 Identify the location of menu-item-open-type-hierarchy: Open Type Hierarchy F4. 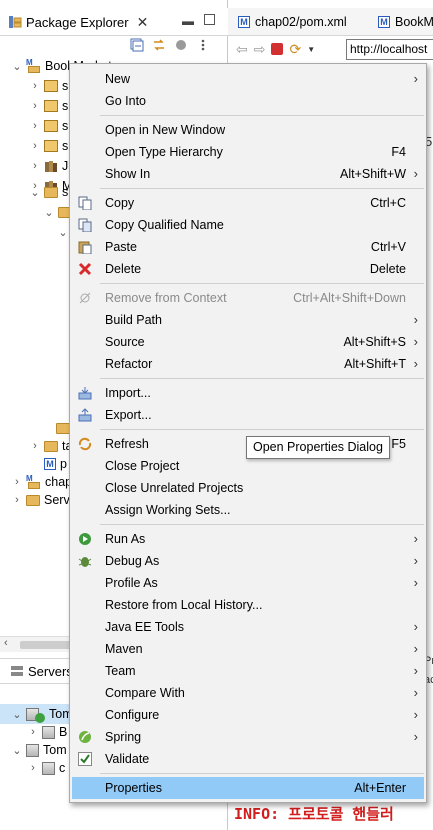
(248, 152).